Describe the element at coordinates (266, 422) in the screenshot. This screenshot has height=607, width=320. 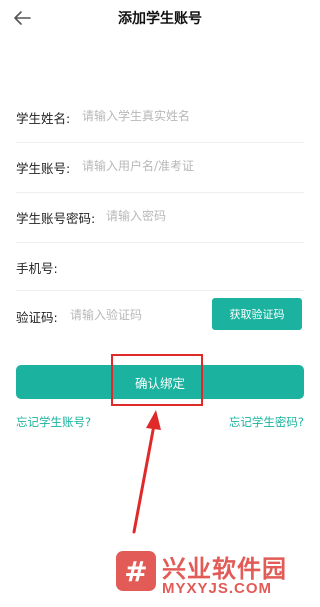
I see `forgot-password-link: 忘记学生密码?` at that location.